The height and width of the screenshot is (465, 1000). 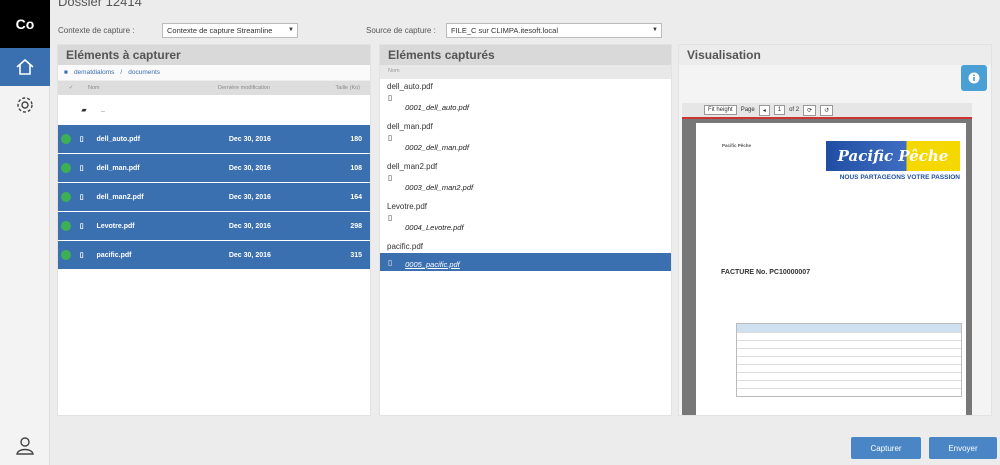 What do you see at coordinates (886, 448) in the screenshot?
I see `capture-button: Capturer` at bounding box center [886, 448].